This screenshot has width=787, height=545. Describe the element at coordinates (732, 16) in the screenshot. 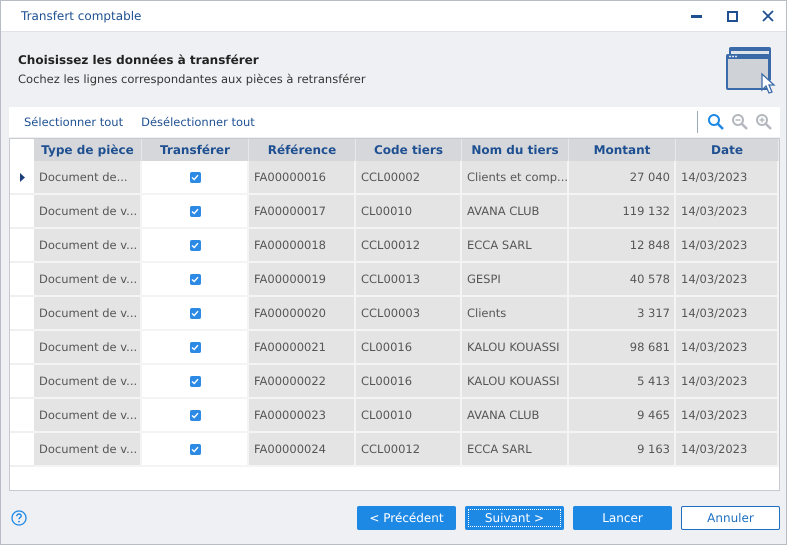

I see `maximize-icon` at that location.